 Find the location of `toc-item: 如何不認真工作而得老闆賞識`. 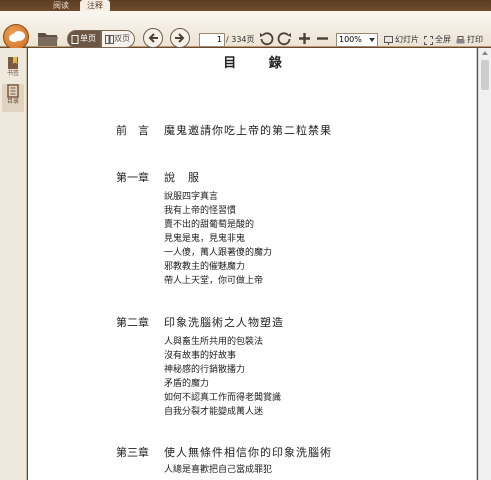

toc-item: 如何不認真工作而得老闆賞識 is located at coordinates (222, 398).